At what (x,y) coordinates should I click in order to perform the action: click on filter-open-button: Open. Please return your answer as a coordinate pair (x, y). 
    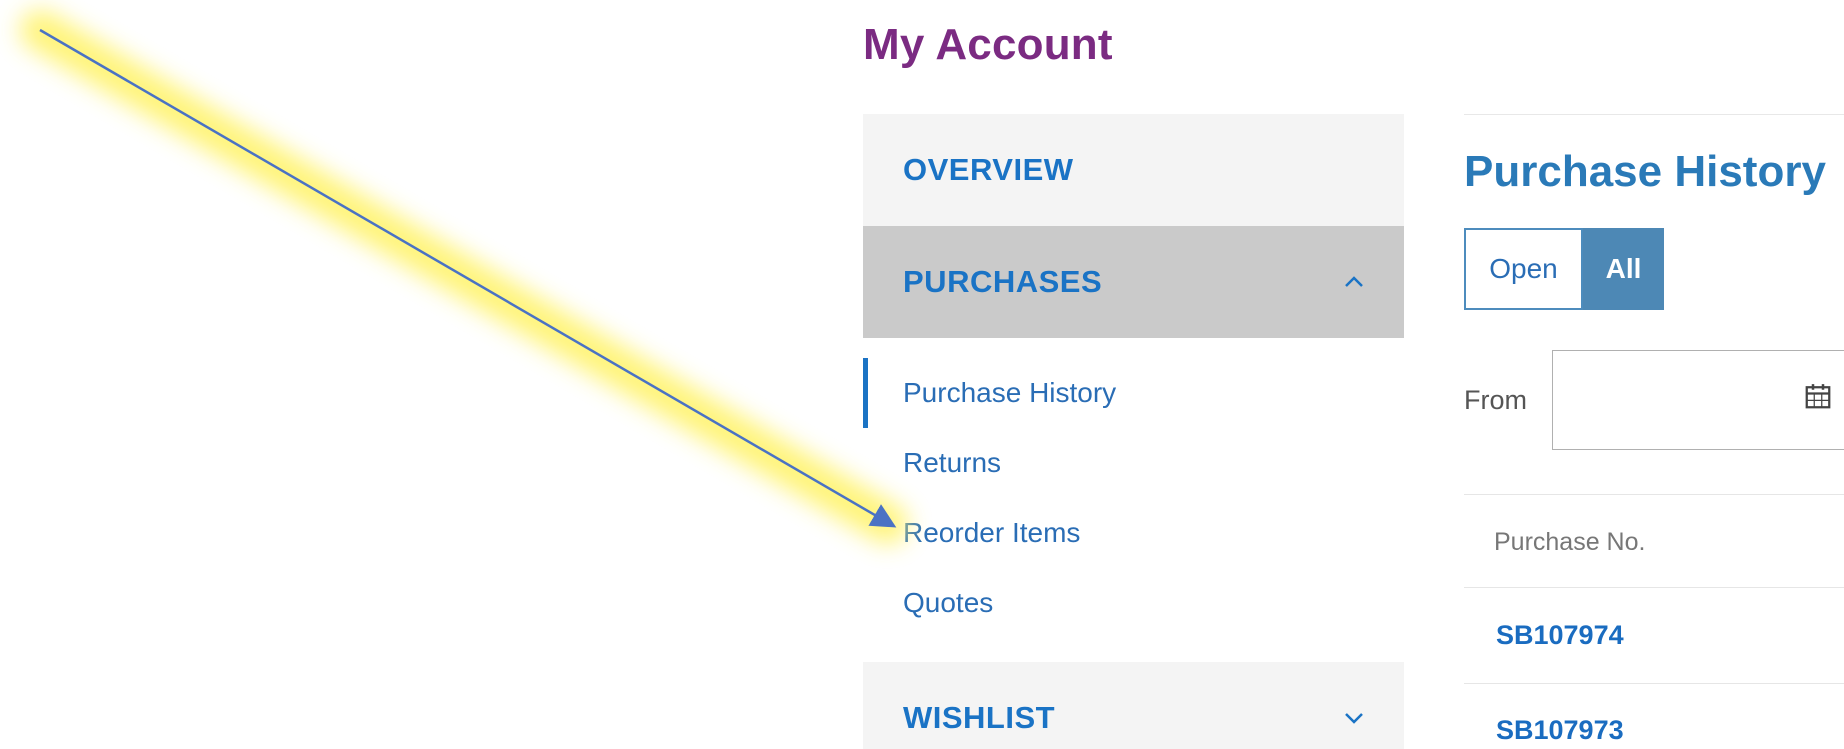
    Looking at the image, I should click on (1523, 269).